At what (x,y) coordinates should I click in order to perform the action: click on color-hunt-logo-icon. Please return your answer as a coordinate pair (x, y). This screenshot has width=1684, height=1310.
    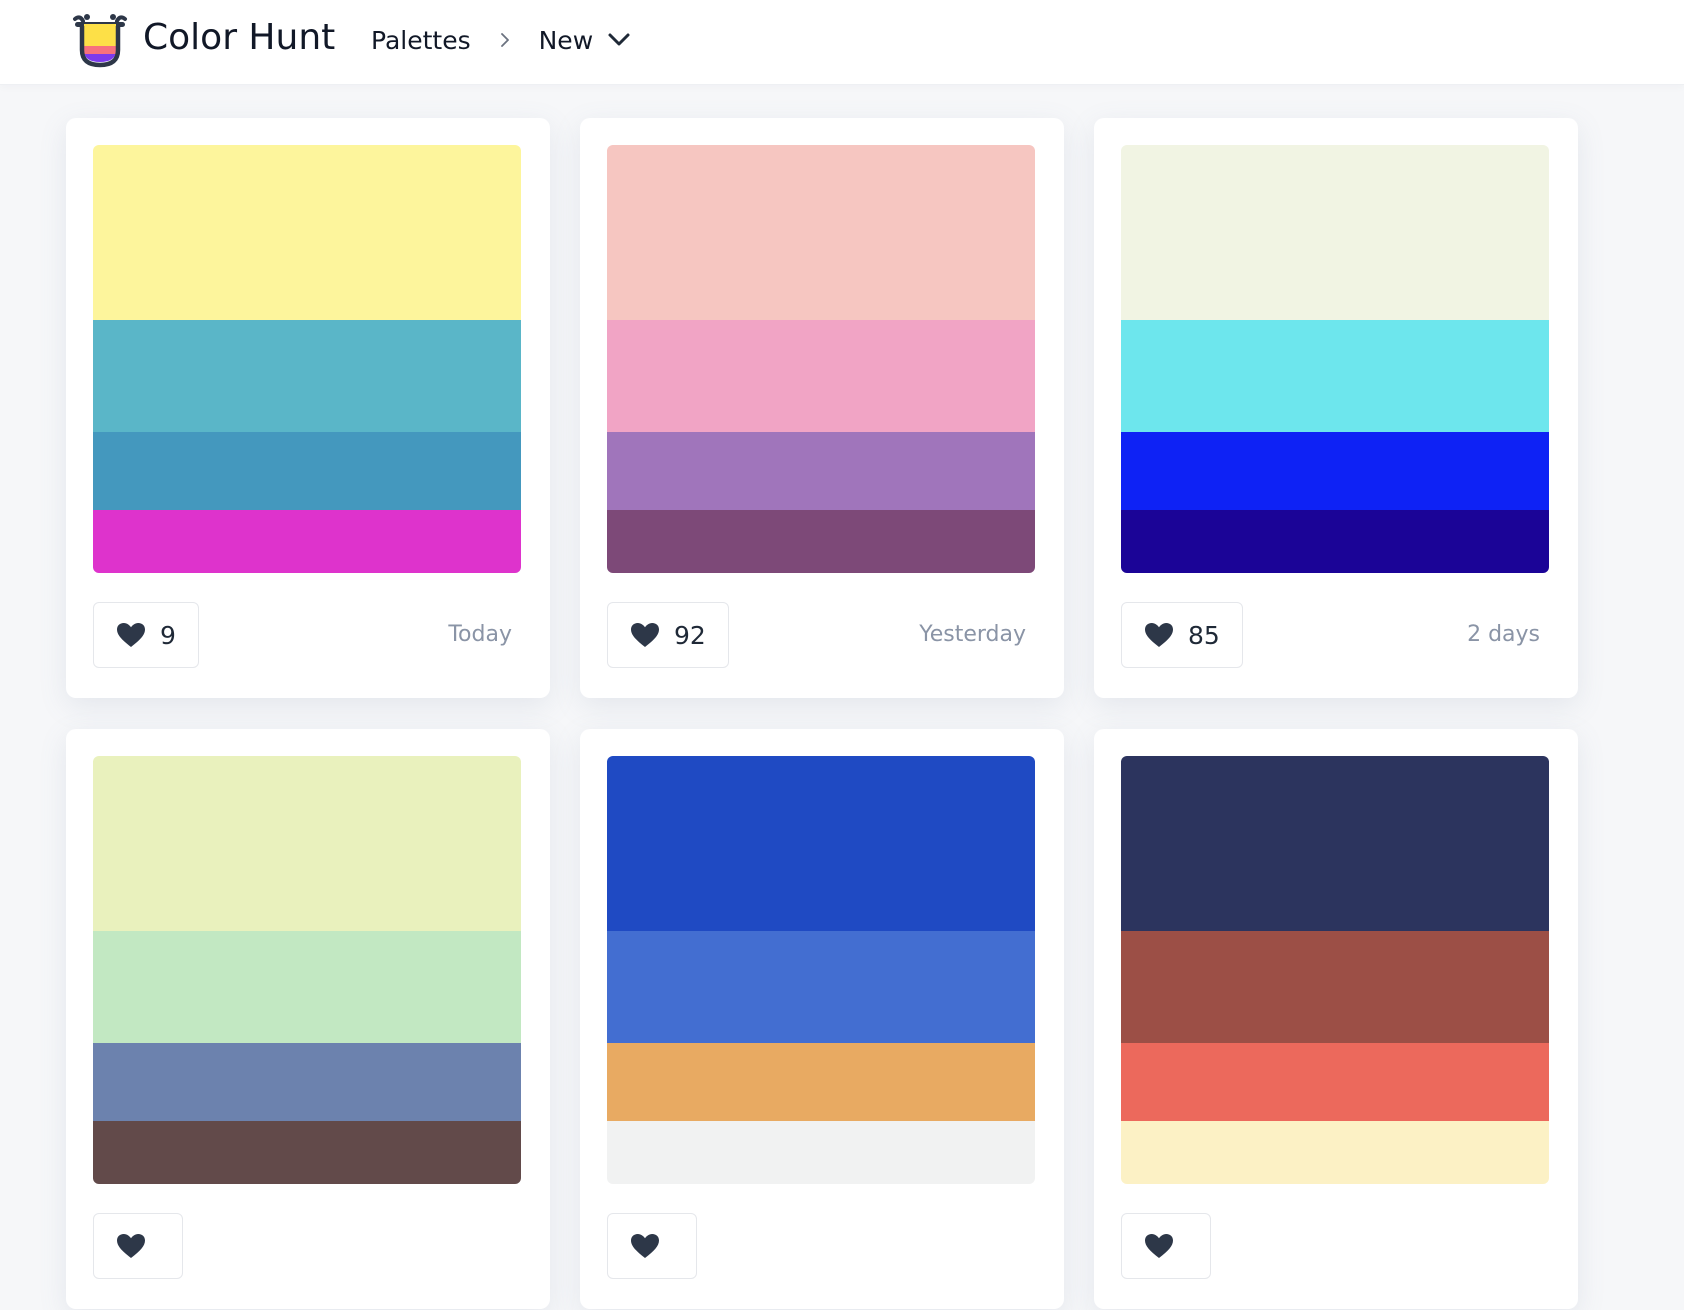
    Looking at the image, I should click on (100, 41).